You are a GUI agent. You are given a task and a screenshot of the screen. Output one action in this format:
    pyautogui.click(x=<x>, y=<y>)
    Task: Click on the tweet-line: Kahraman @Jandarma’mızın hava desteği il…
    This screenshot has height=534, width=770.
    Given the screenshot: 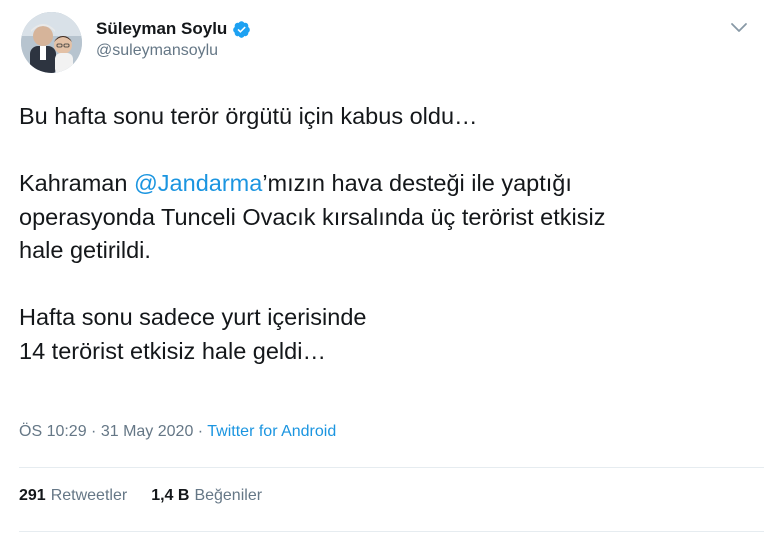 What is the action you would take?
    pyautogui.click(x=389, y=184)
    